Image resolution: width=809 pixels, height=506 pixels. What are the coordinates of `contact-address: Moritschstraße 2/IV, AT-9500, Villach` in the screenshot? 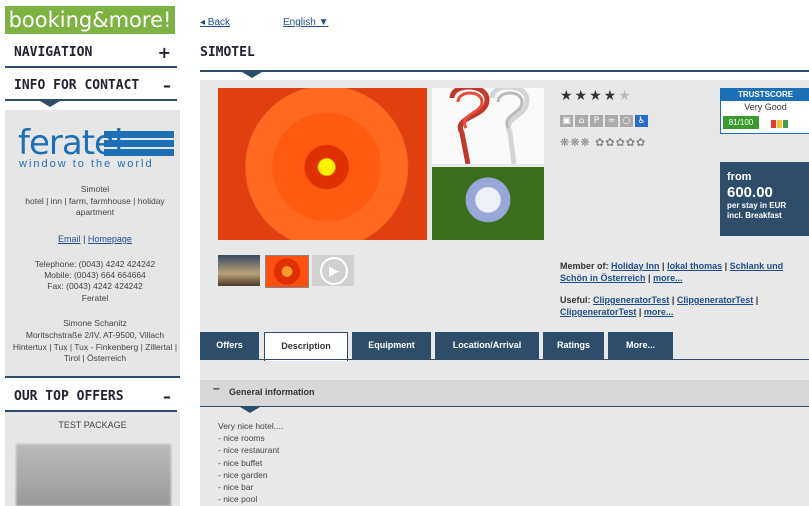 It's located at (95, 335).